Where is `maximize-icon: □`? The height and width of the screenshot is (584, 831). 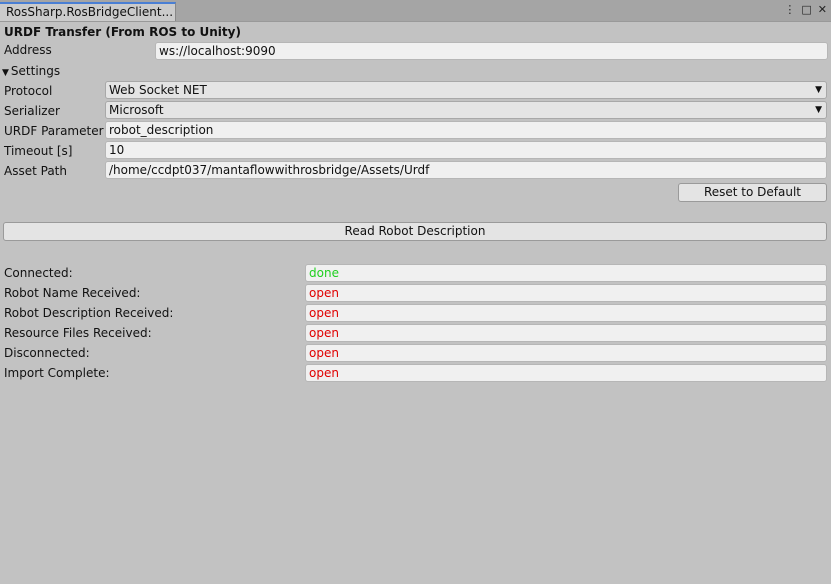 maximize-icon: □ is located at coordinates (806, 9).